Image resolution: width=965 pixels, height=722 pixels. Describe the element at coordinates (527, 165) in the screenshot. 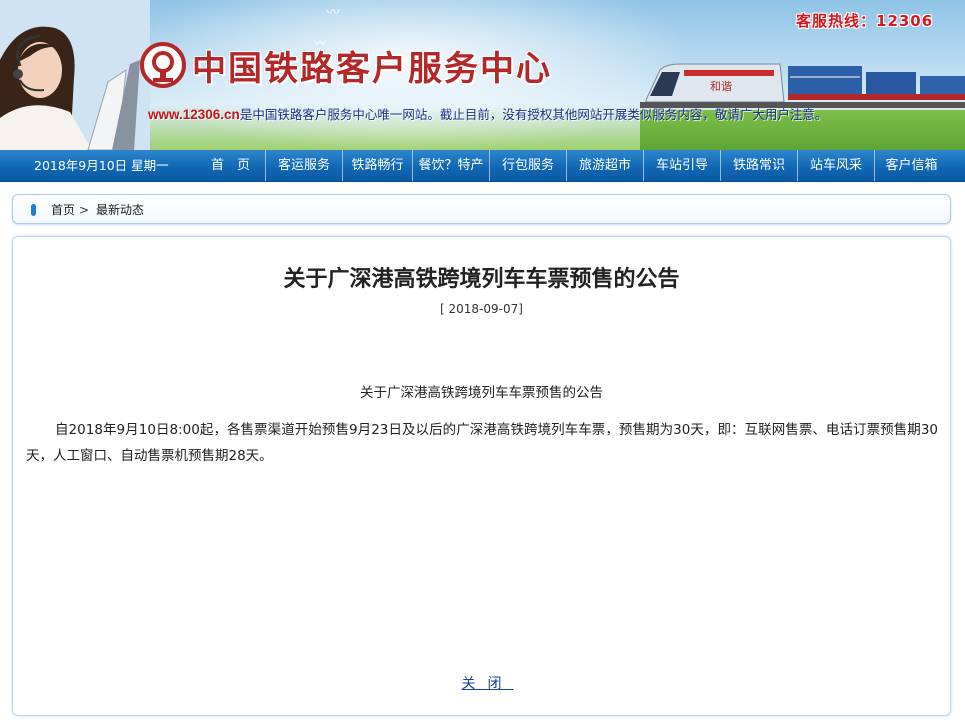

I see `nav-item-luggage: 行包服务` at that location.